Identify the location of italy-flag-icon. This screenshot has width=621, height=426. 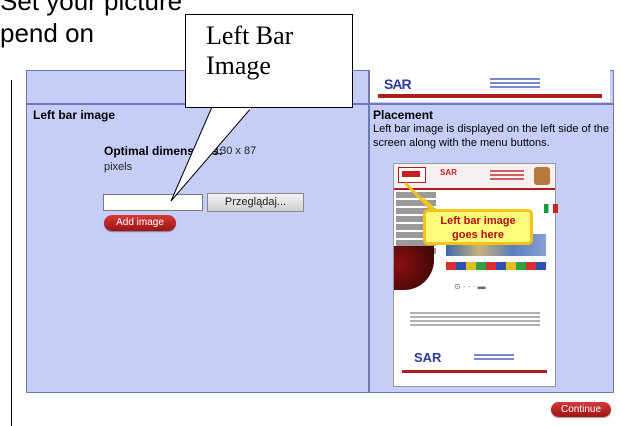
(551, 208).